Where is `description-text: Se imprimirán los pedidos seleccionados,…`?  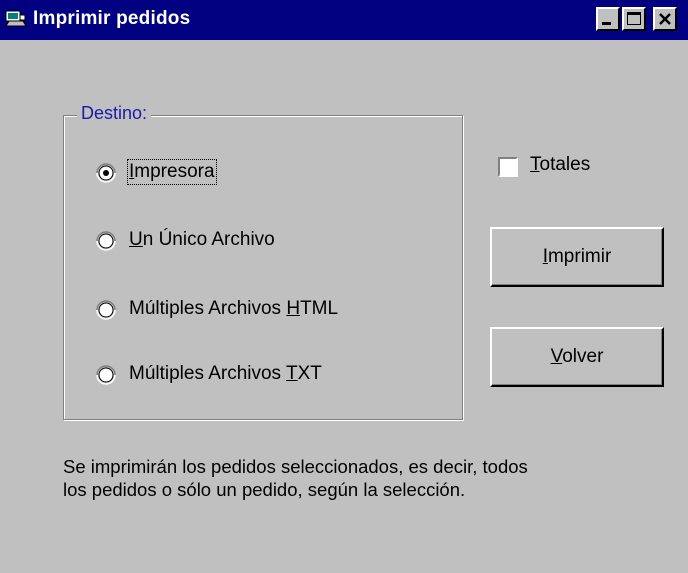 description-text: Se imprimirán los pedidos seleccionados,… is located at coordinates (363, 478).